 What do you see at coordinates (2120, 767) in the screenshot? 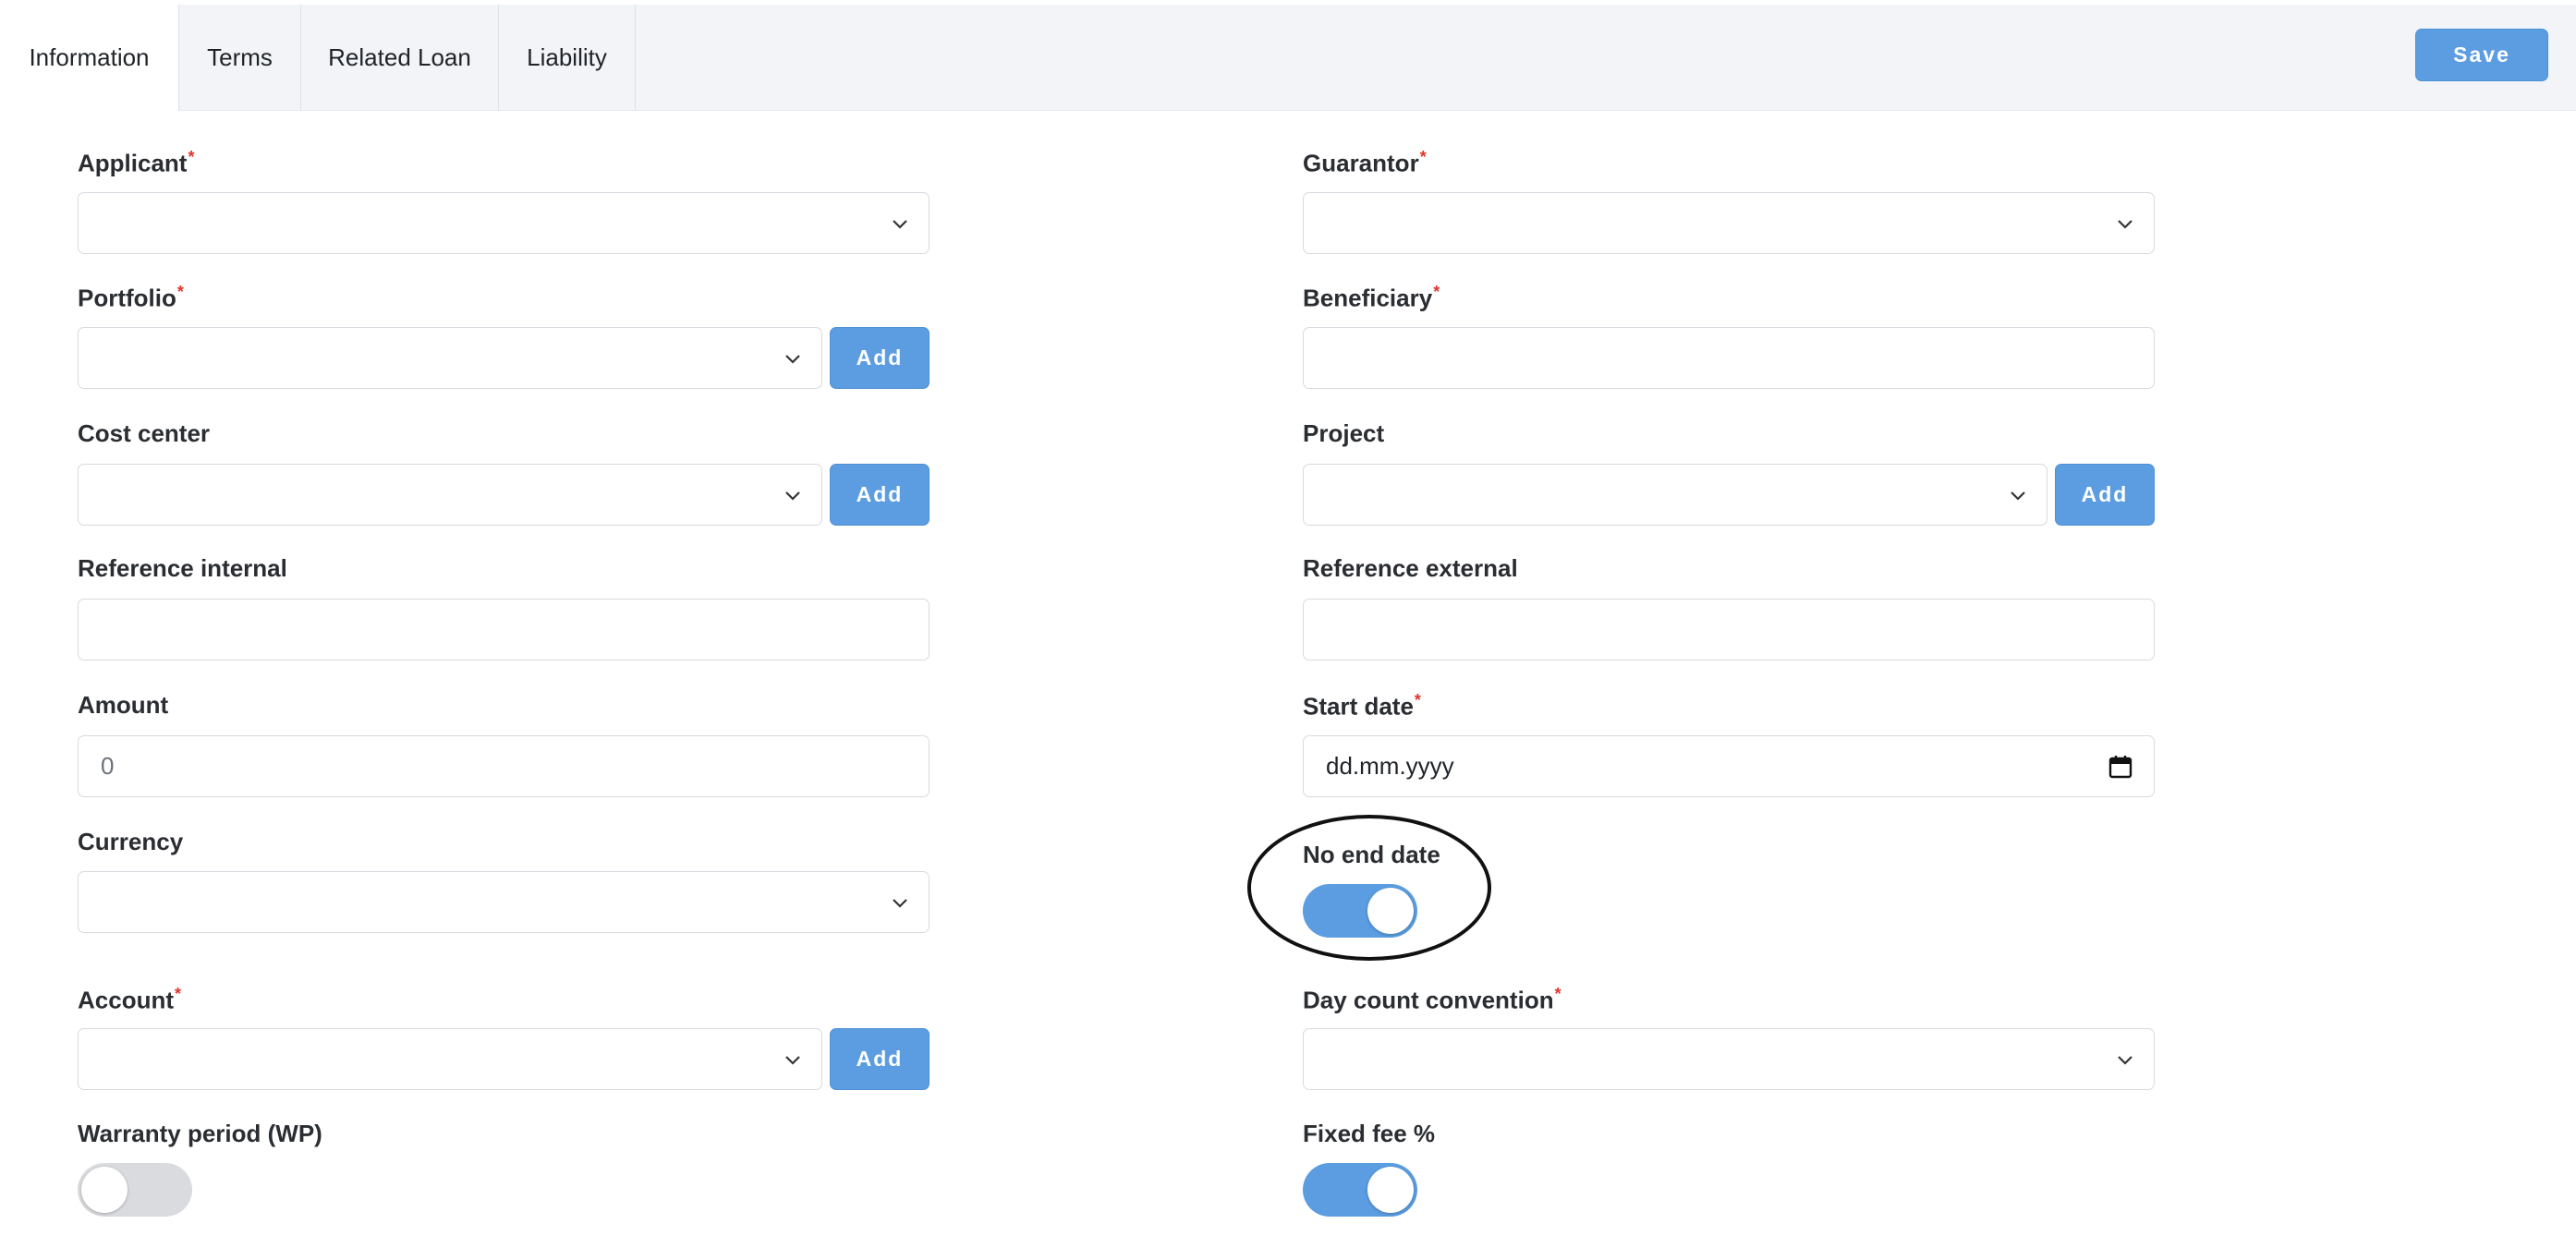
I see `calendar-icon` at bounding box center [2120, 767].